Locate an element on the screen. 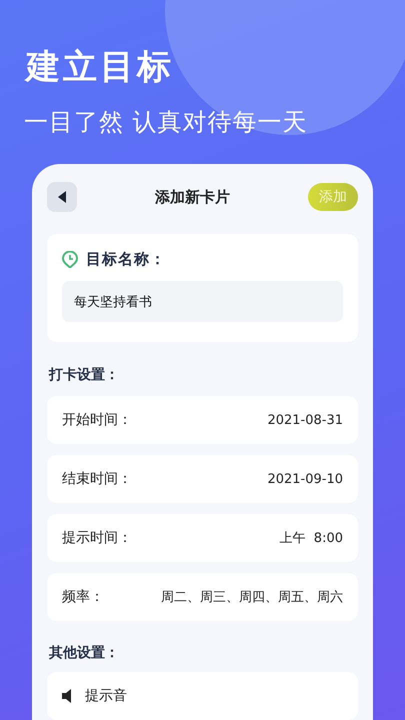 This screenshot has height=720, width=405. setting-label: 提示时间： is located at coordinates (97, 538).